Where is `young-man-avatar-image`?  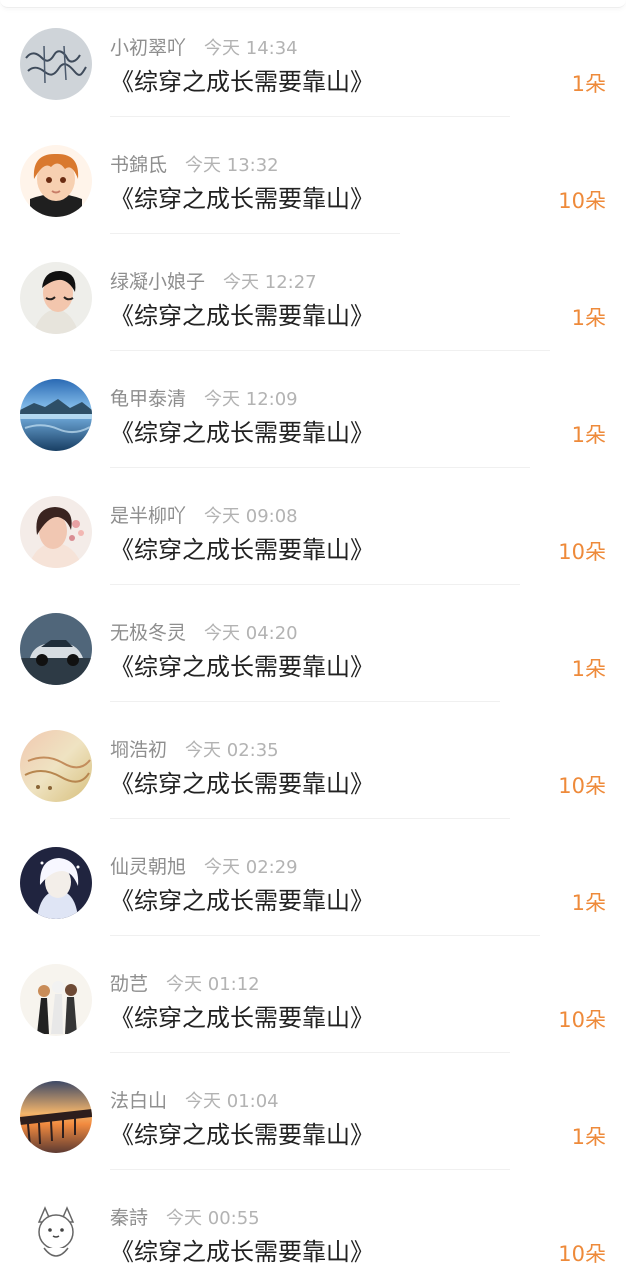
young-man-avatar-image is located at coordinates (56, 298).